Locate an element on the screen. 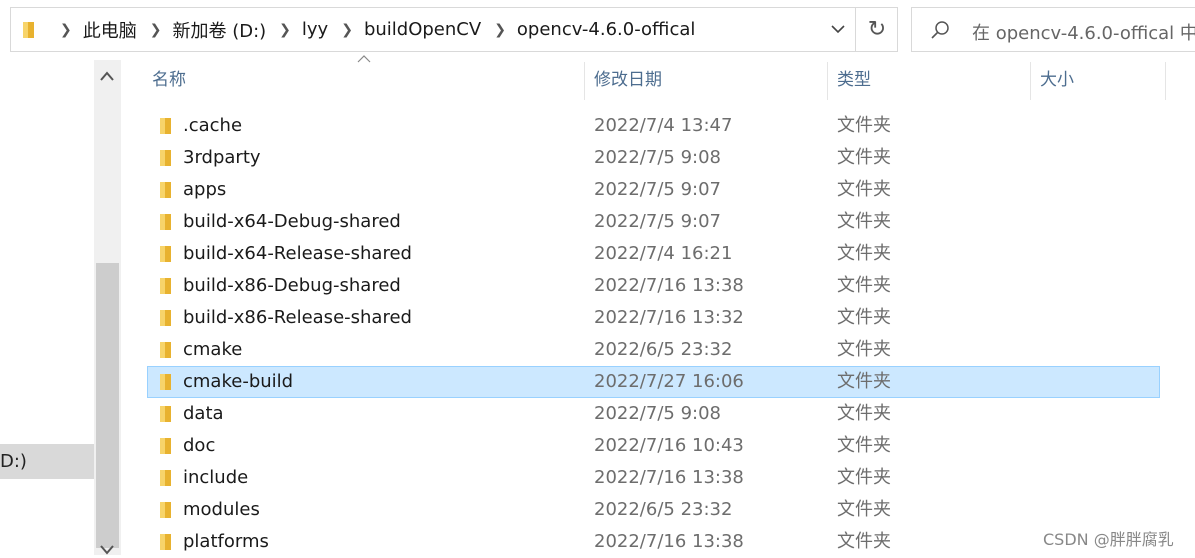 The width and height of the screenshot is (1195, 558). nav-item-drive-d: D:) is located at coordinates (47, 461).